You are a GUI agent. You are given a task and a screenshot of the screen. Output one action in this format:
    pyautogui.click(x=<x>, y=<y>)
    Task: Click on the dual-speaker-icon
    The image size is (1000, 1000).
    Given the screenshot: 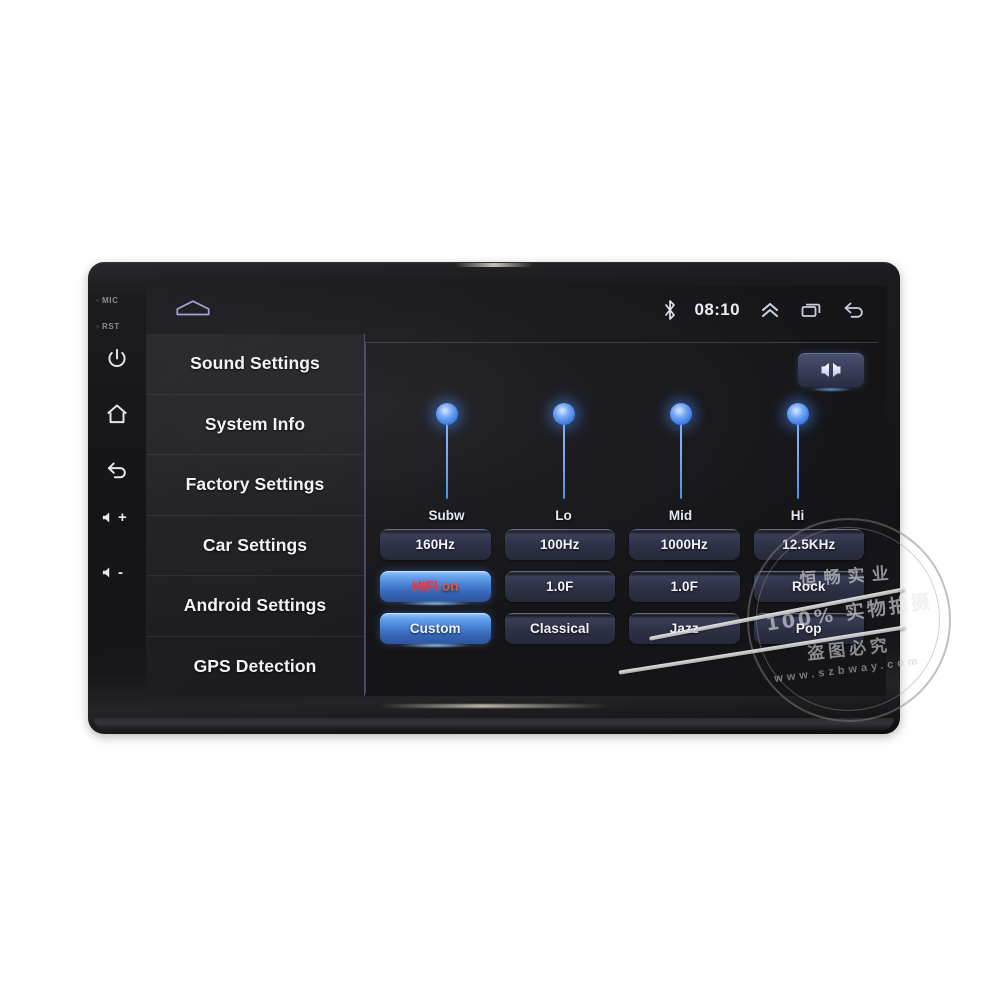 What is the action you would take?
    pyautogui.click(x=831, y=370)
    